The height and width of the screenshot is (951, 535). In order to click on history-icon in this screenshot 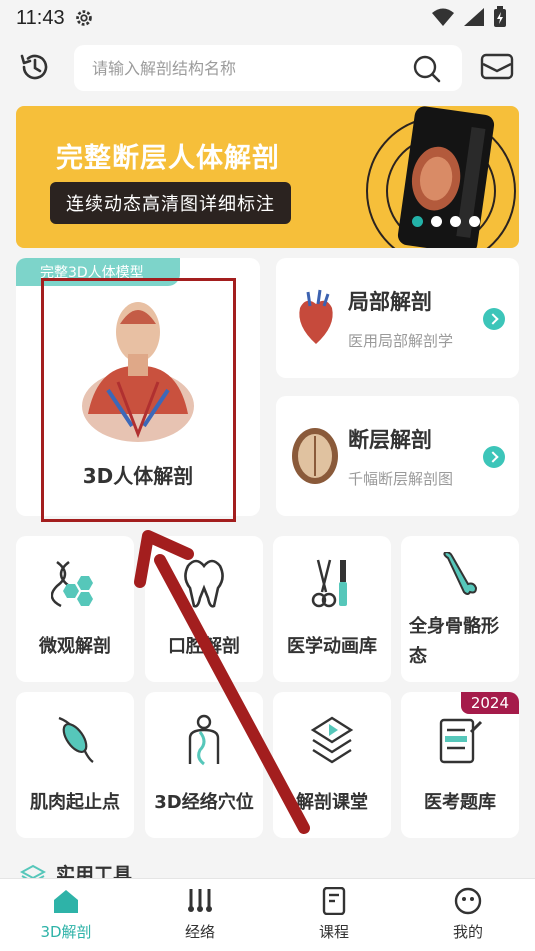, I will do `click(34, 67)`.